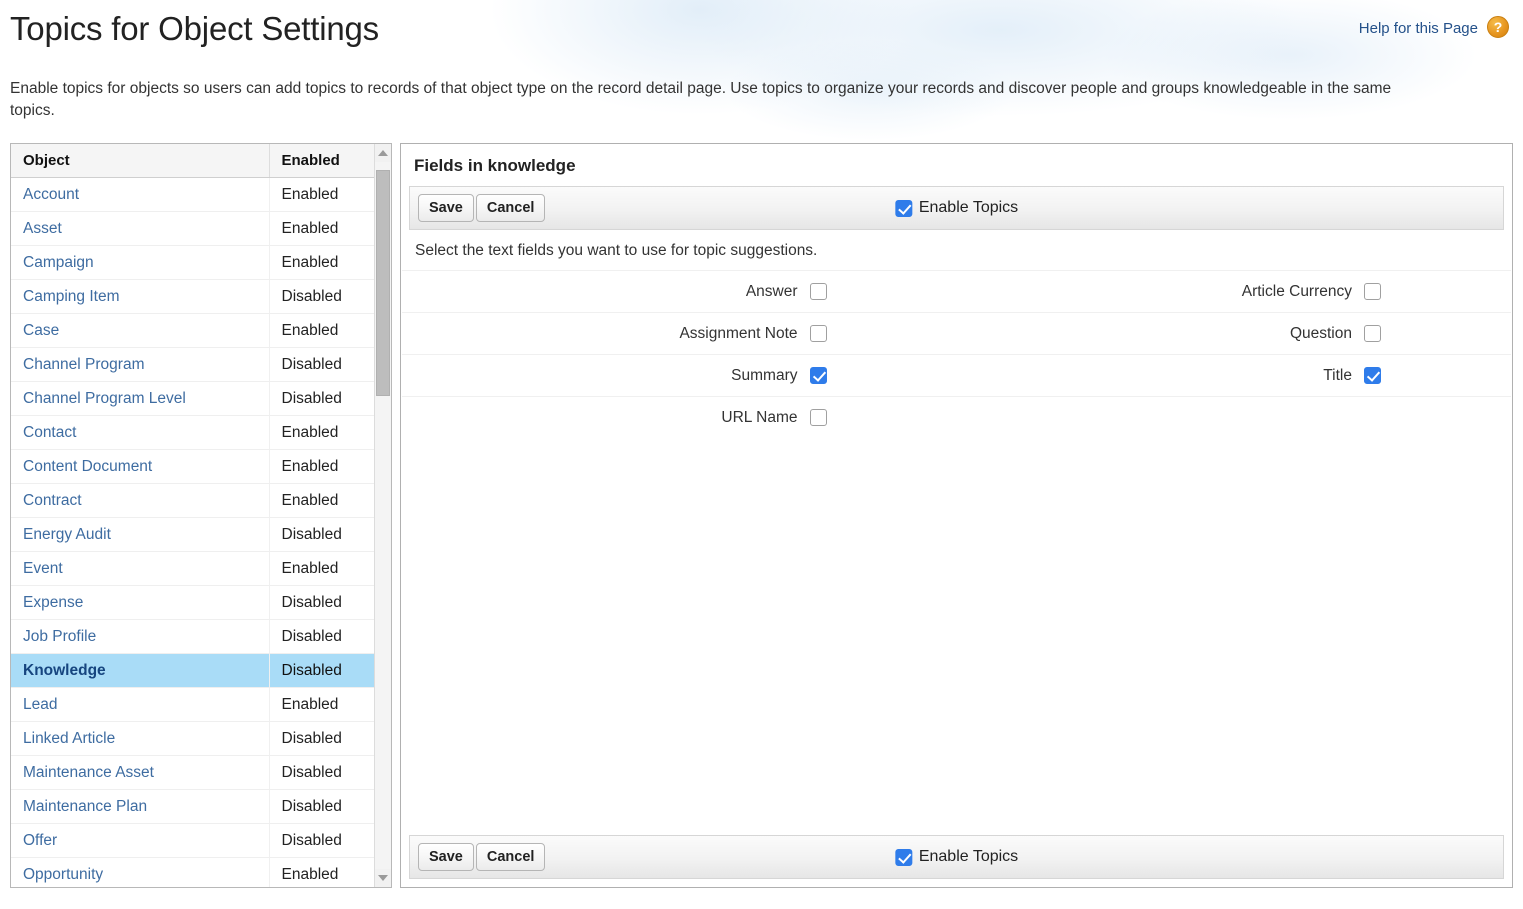  What do you see at coordinates (64, 670) in the screenshot?
I see `object-link-knowledge: Knowledge` at bounding box center [64, 670].